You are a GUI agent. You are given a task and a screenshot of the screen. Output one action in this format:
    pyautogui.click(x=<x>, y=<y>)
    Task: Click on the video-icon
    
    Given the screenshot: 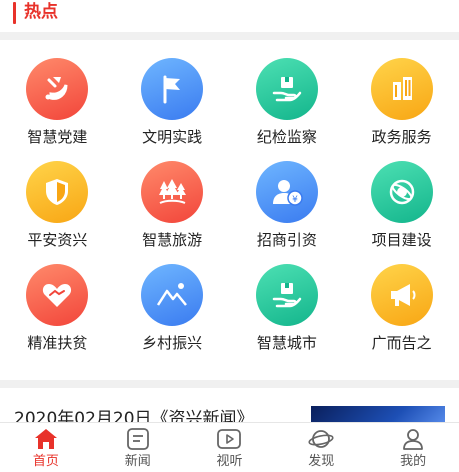 What is the action you would take?
    pyautogui.click(x=229, y=439)
    